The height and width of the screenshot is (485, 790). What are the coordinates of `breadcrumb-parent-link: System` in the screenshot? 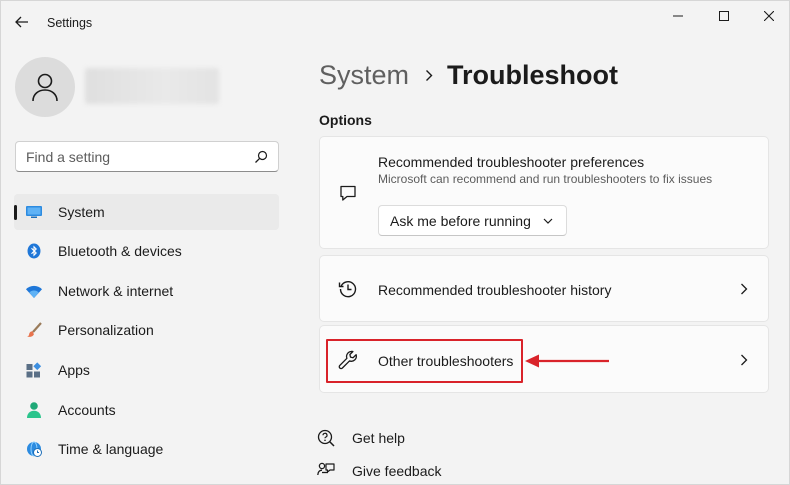 It's located at (364, 75).